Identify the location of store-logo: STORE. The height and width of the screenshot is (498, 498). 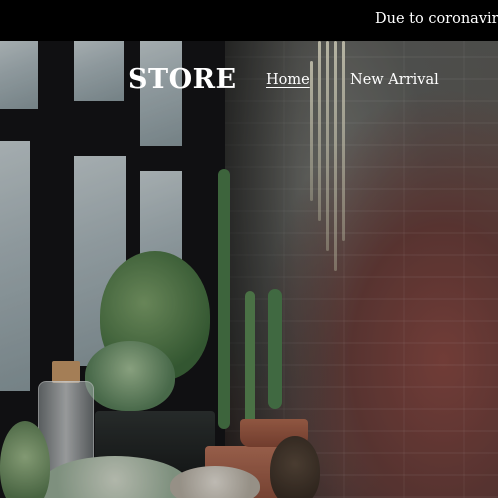
(182, 79).